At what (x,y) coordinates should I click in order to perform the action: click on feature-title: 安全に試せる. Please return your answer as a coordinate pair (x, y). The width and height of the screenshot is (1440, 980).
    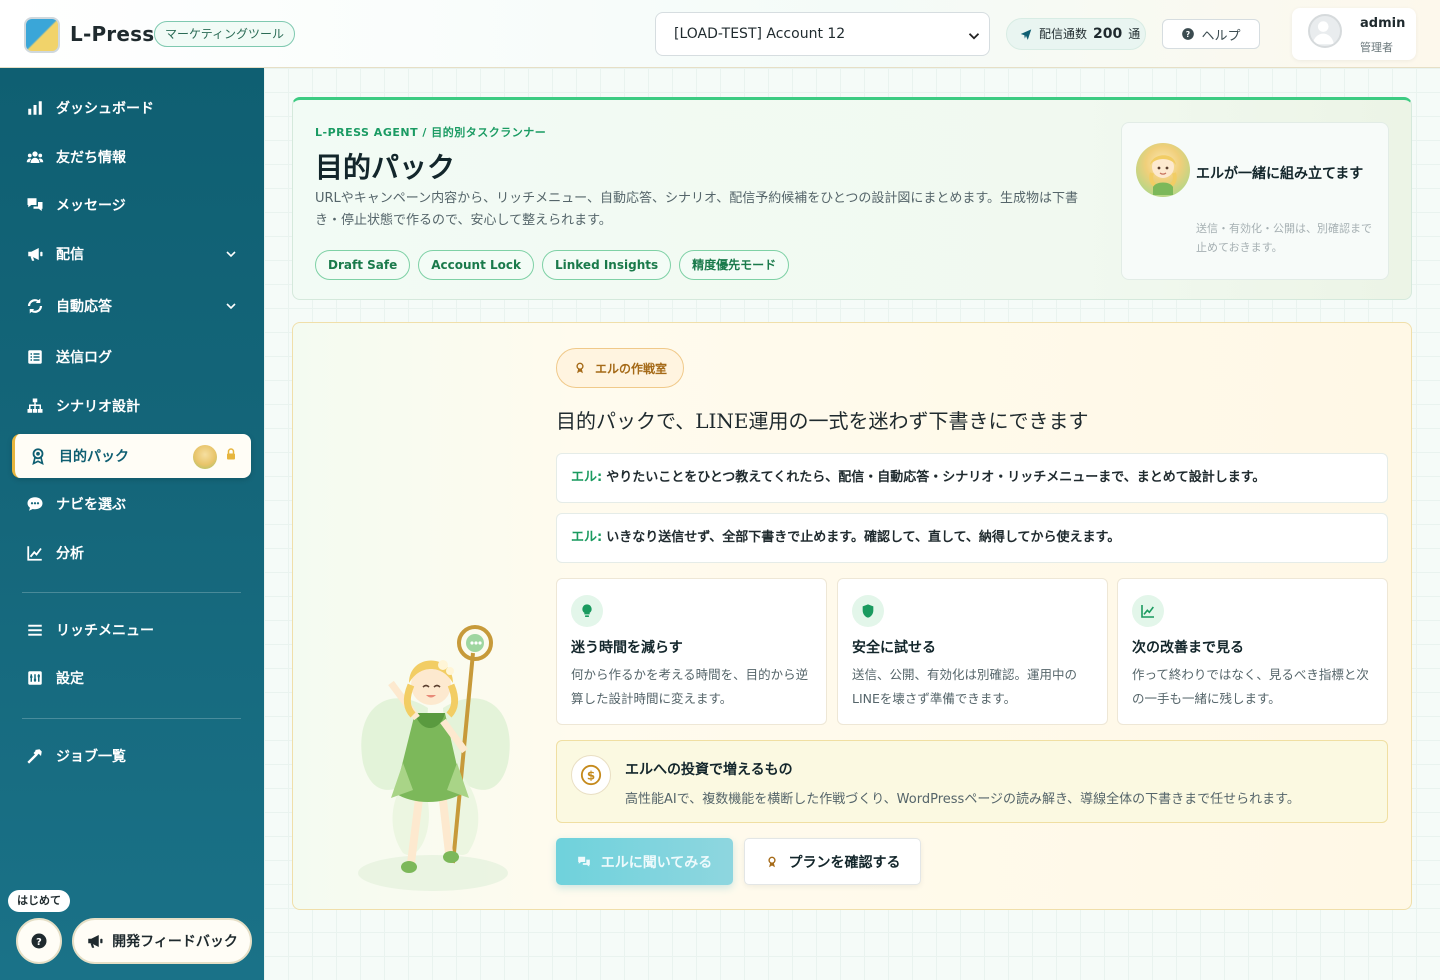
    Looking at the image, I should click on (894, 648).